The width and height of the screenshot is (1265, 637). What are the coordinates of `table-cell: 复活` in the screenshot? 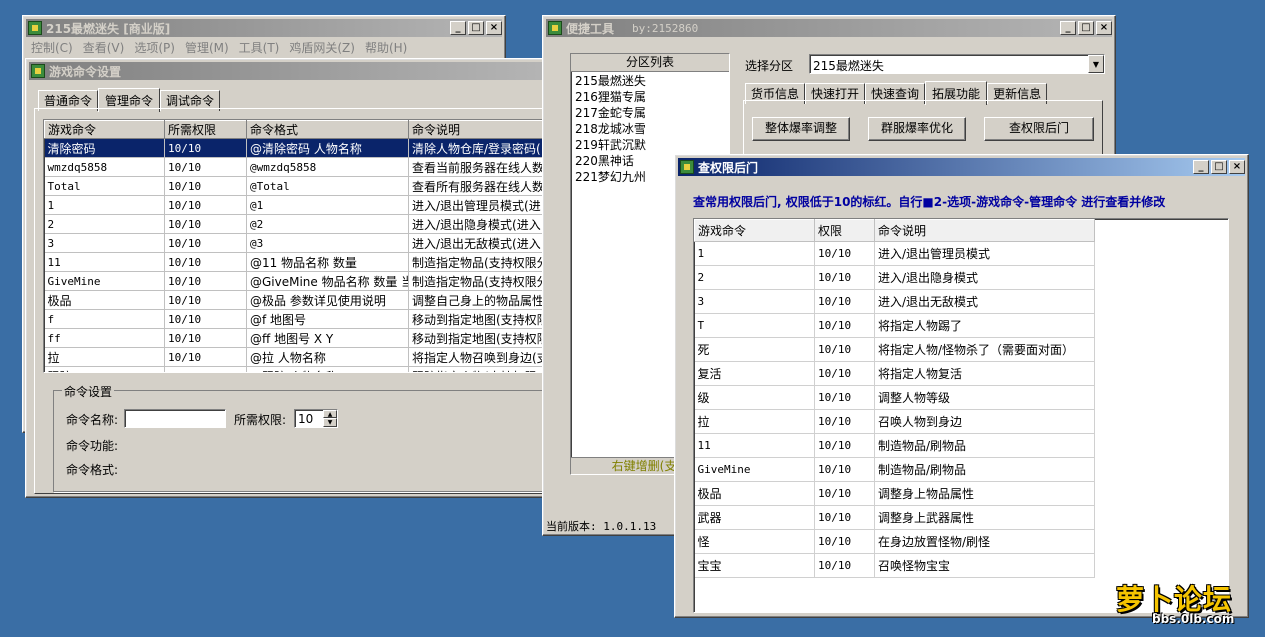 It's located at (754, 373).